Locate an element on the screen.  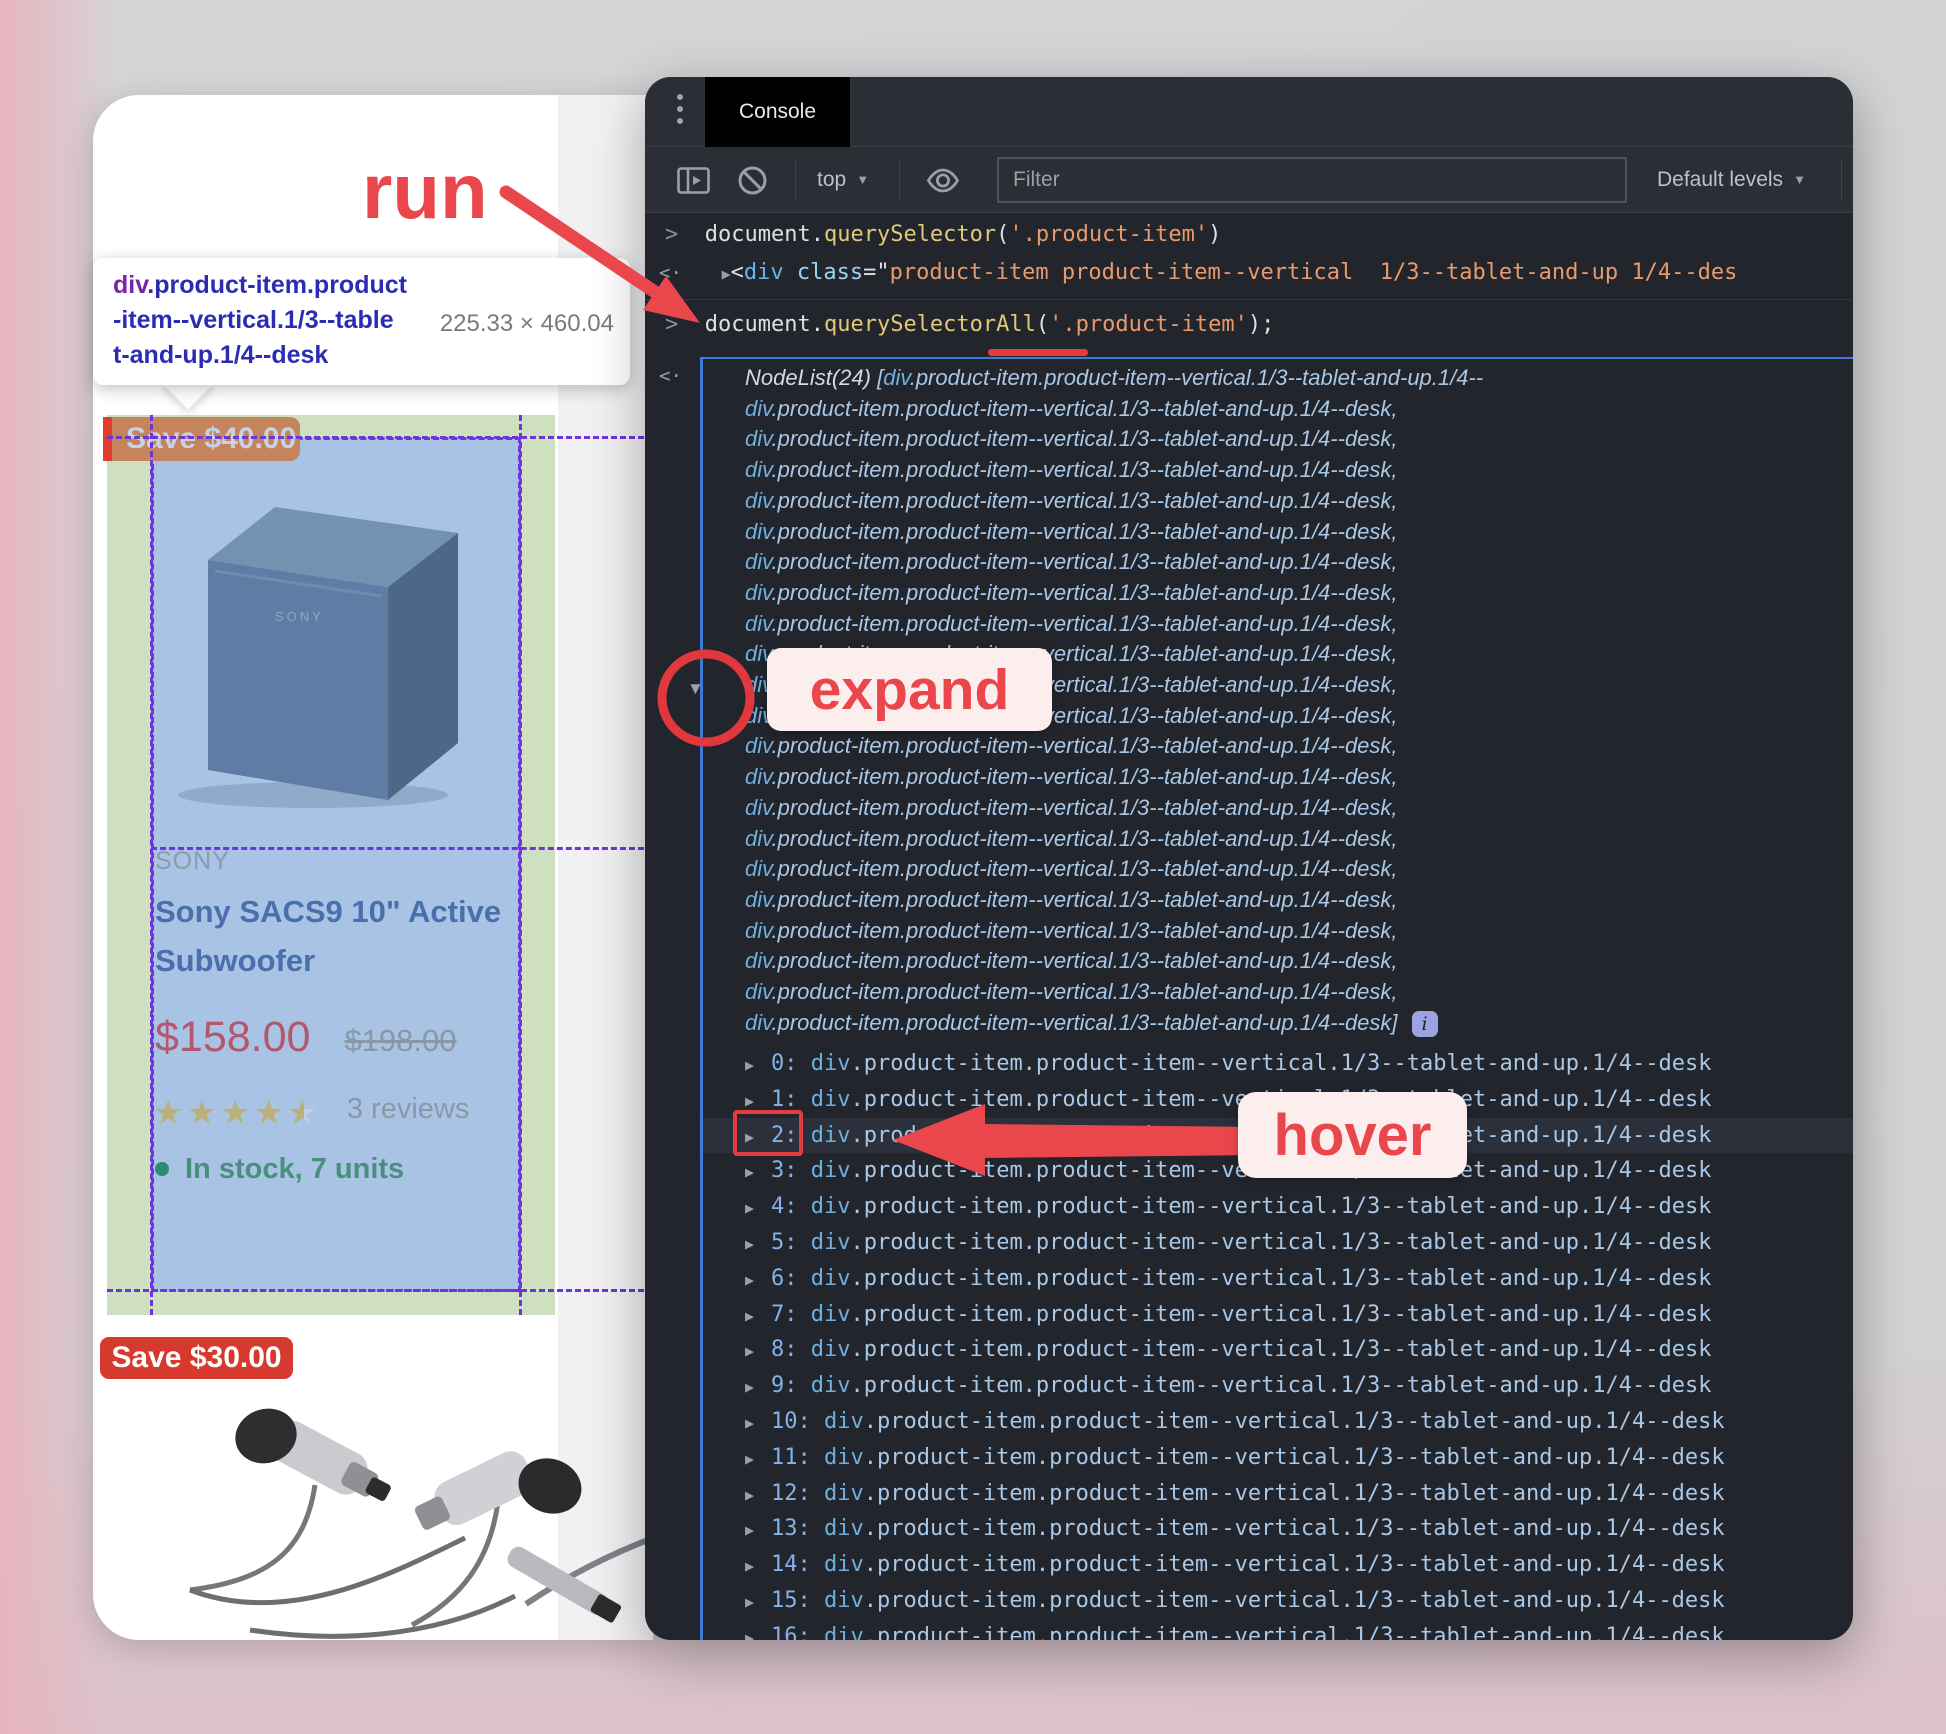
queryselectorall-underline-annotation is located at coordinates (1038, 352).